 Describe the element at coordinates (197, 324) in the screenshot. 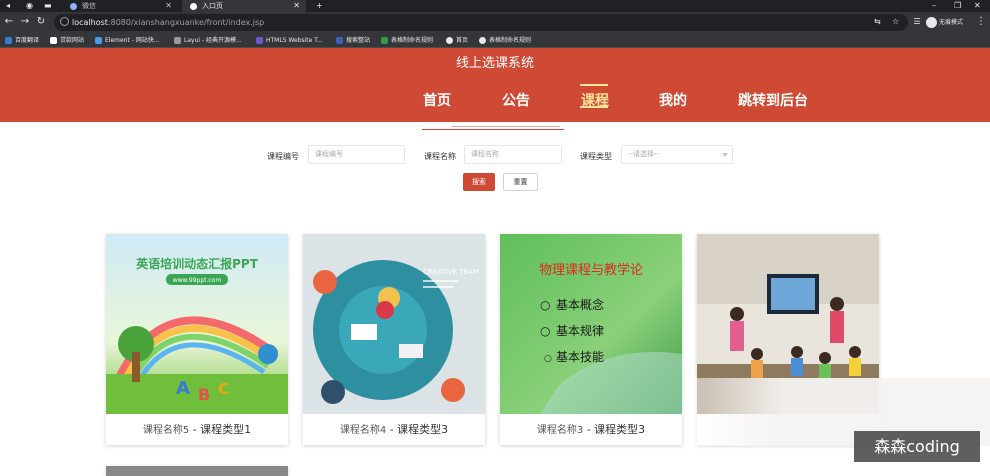

I see `course-image: A B C 英语培训动态汇报PPT www.99ppt.com` at that location.